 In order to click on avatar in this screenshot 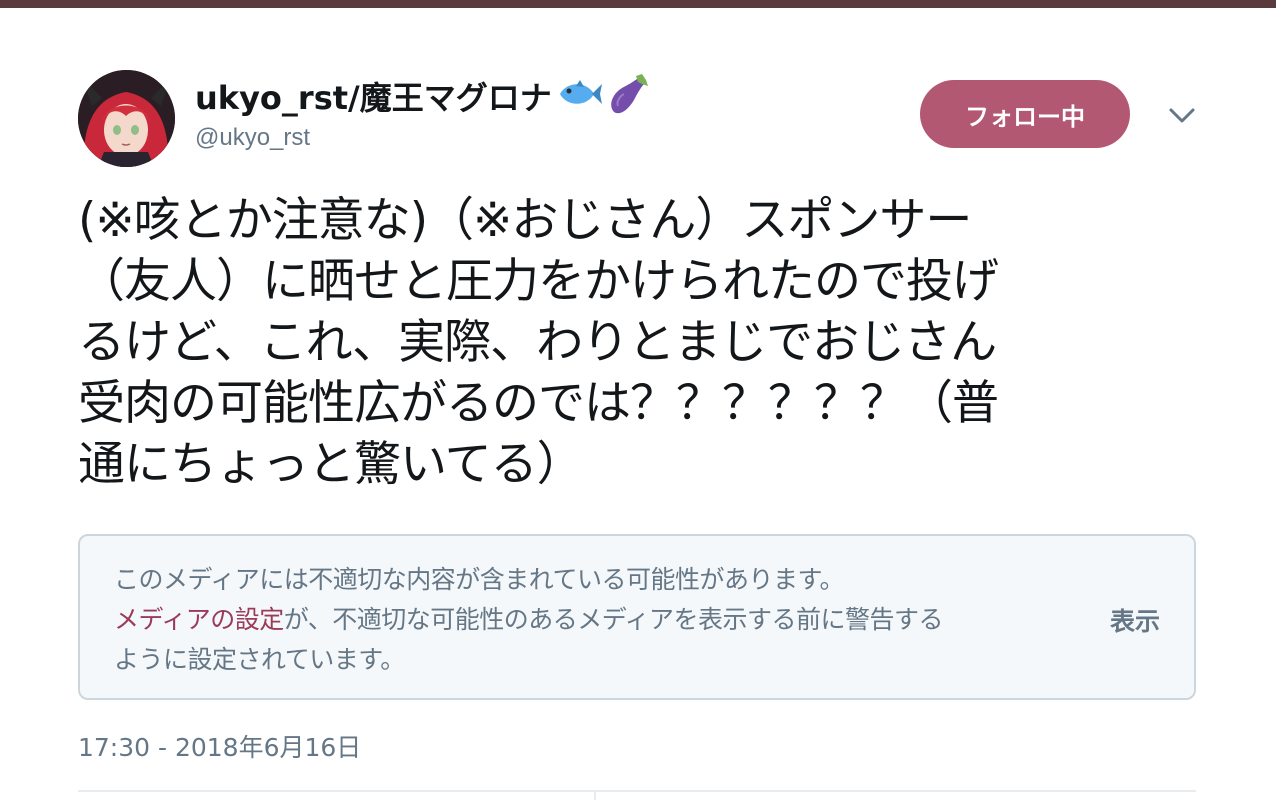, I will do `click(126, 118)`.